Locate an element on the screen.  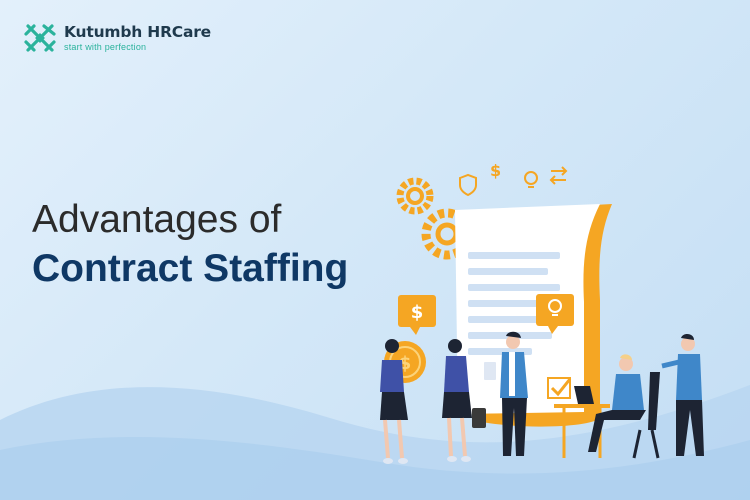
dollar-icon: $ is located at coordinates (495, 170).